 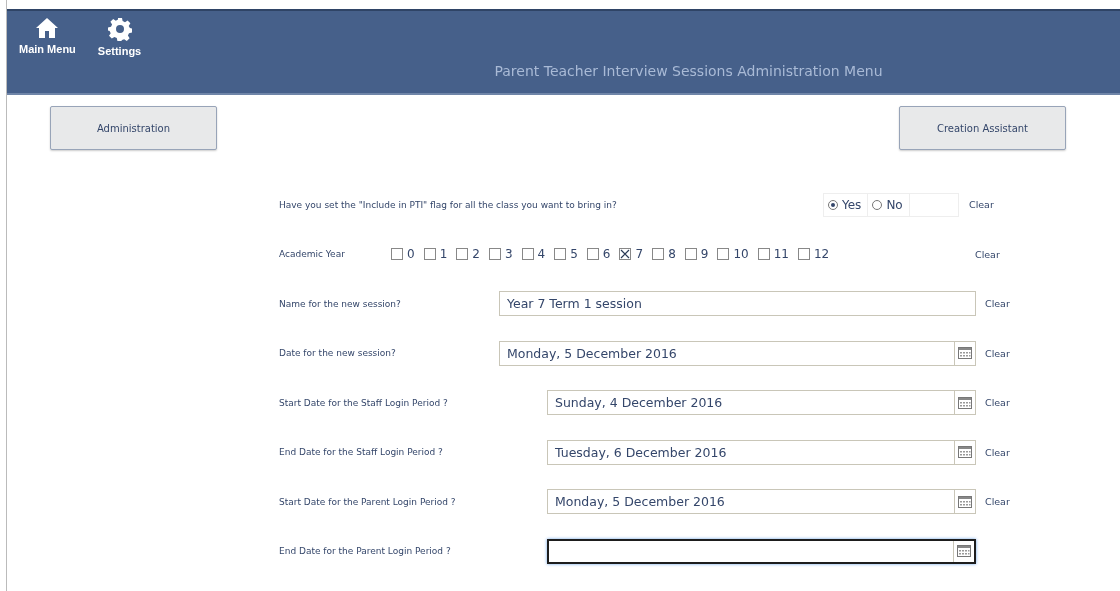 What do you see at coordinates (361, 452) in the screenshot?
I see `field-label: End Date for the Staff Login Period ?` at bounding box center [361, 452].